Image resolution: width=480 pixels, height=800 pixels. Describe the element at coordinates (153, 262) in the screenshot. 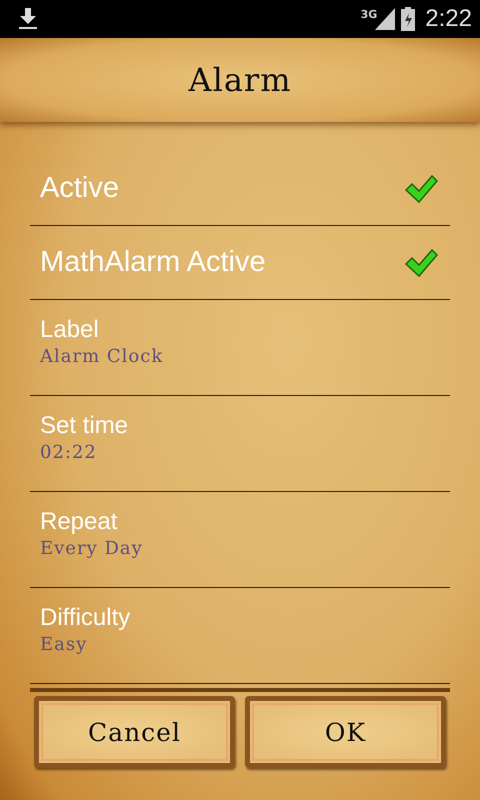

I see `setting-label: MathAlarm Active` at that location.